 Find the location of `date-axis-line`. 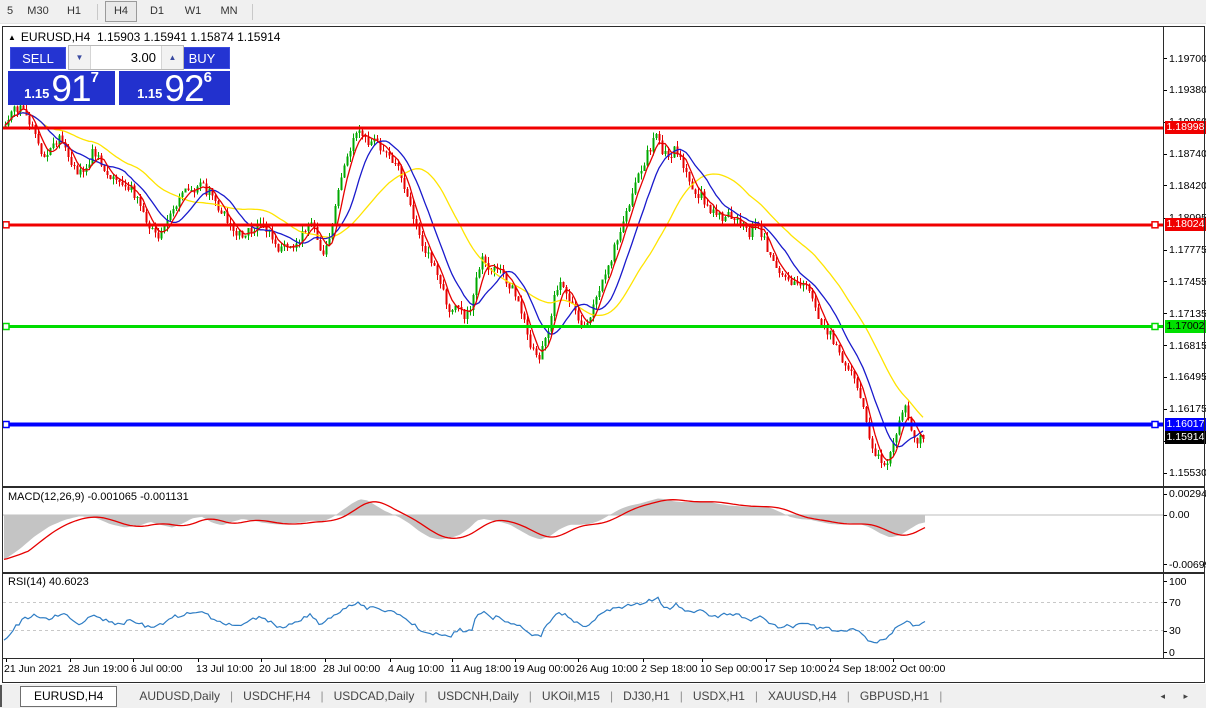

date-axis-line is located at coordinates (603, 658).